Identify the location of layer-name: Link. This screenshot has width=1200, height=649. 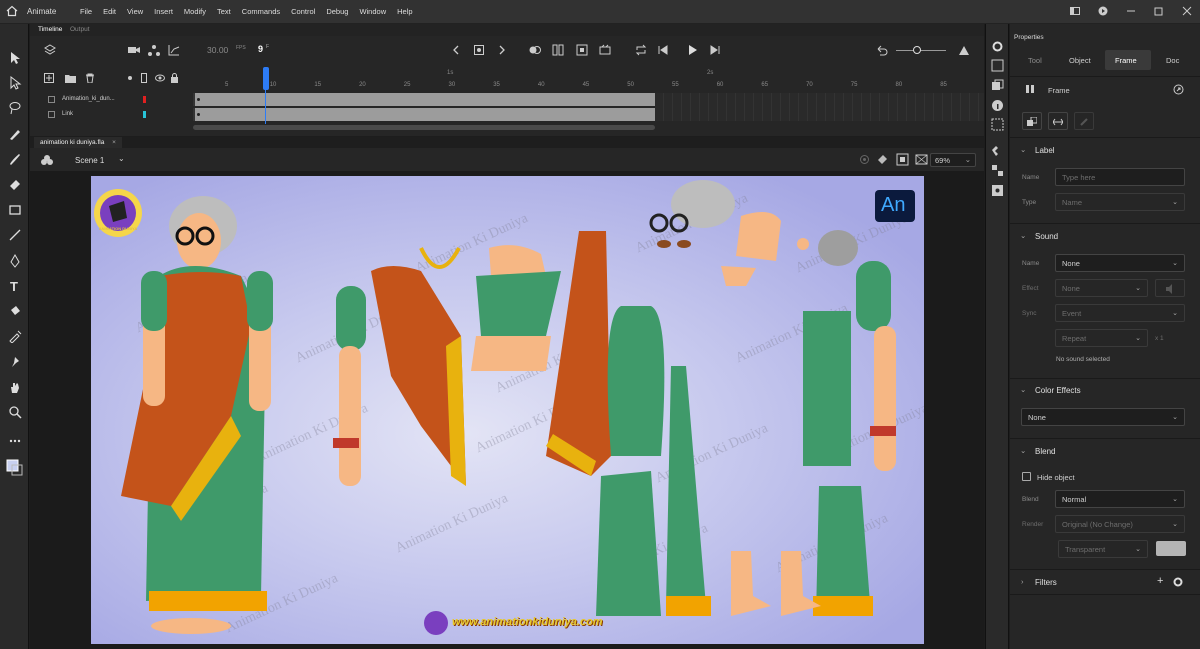
(67, 114).